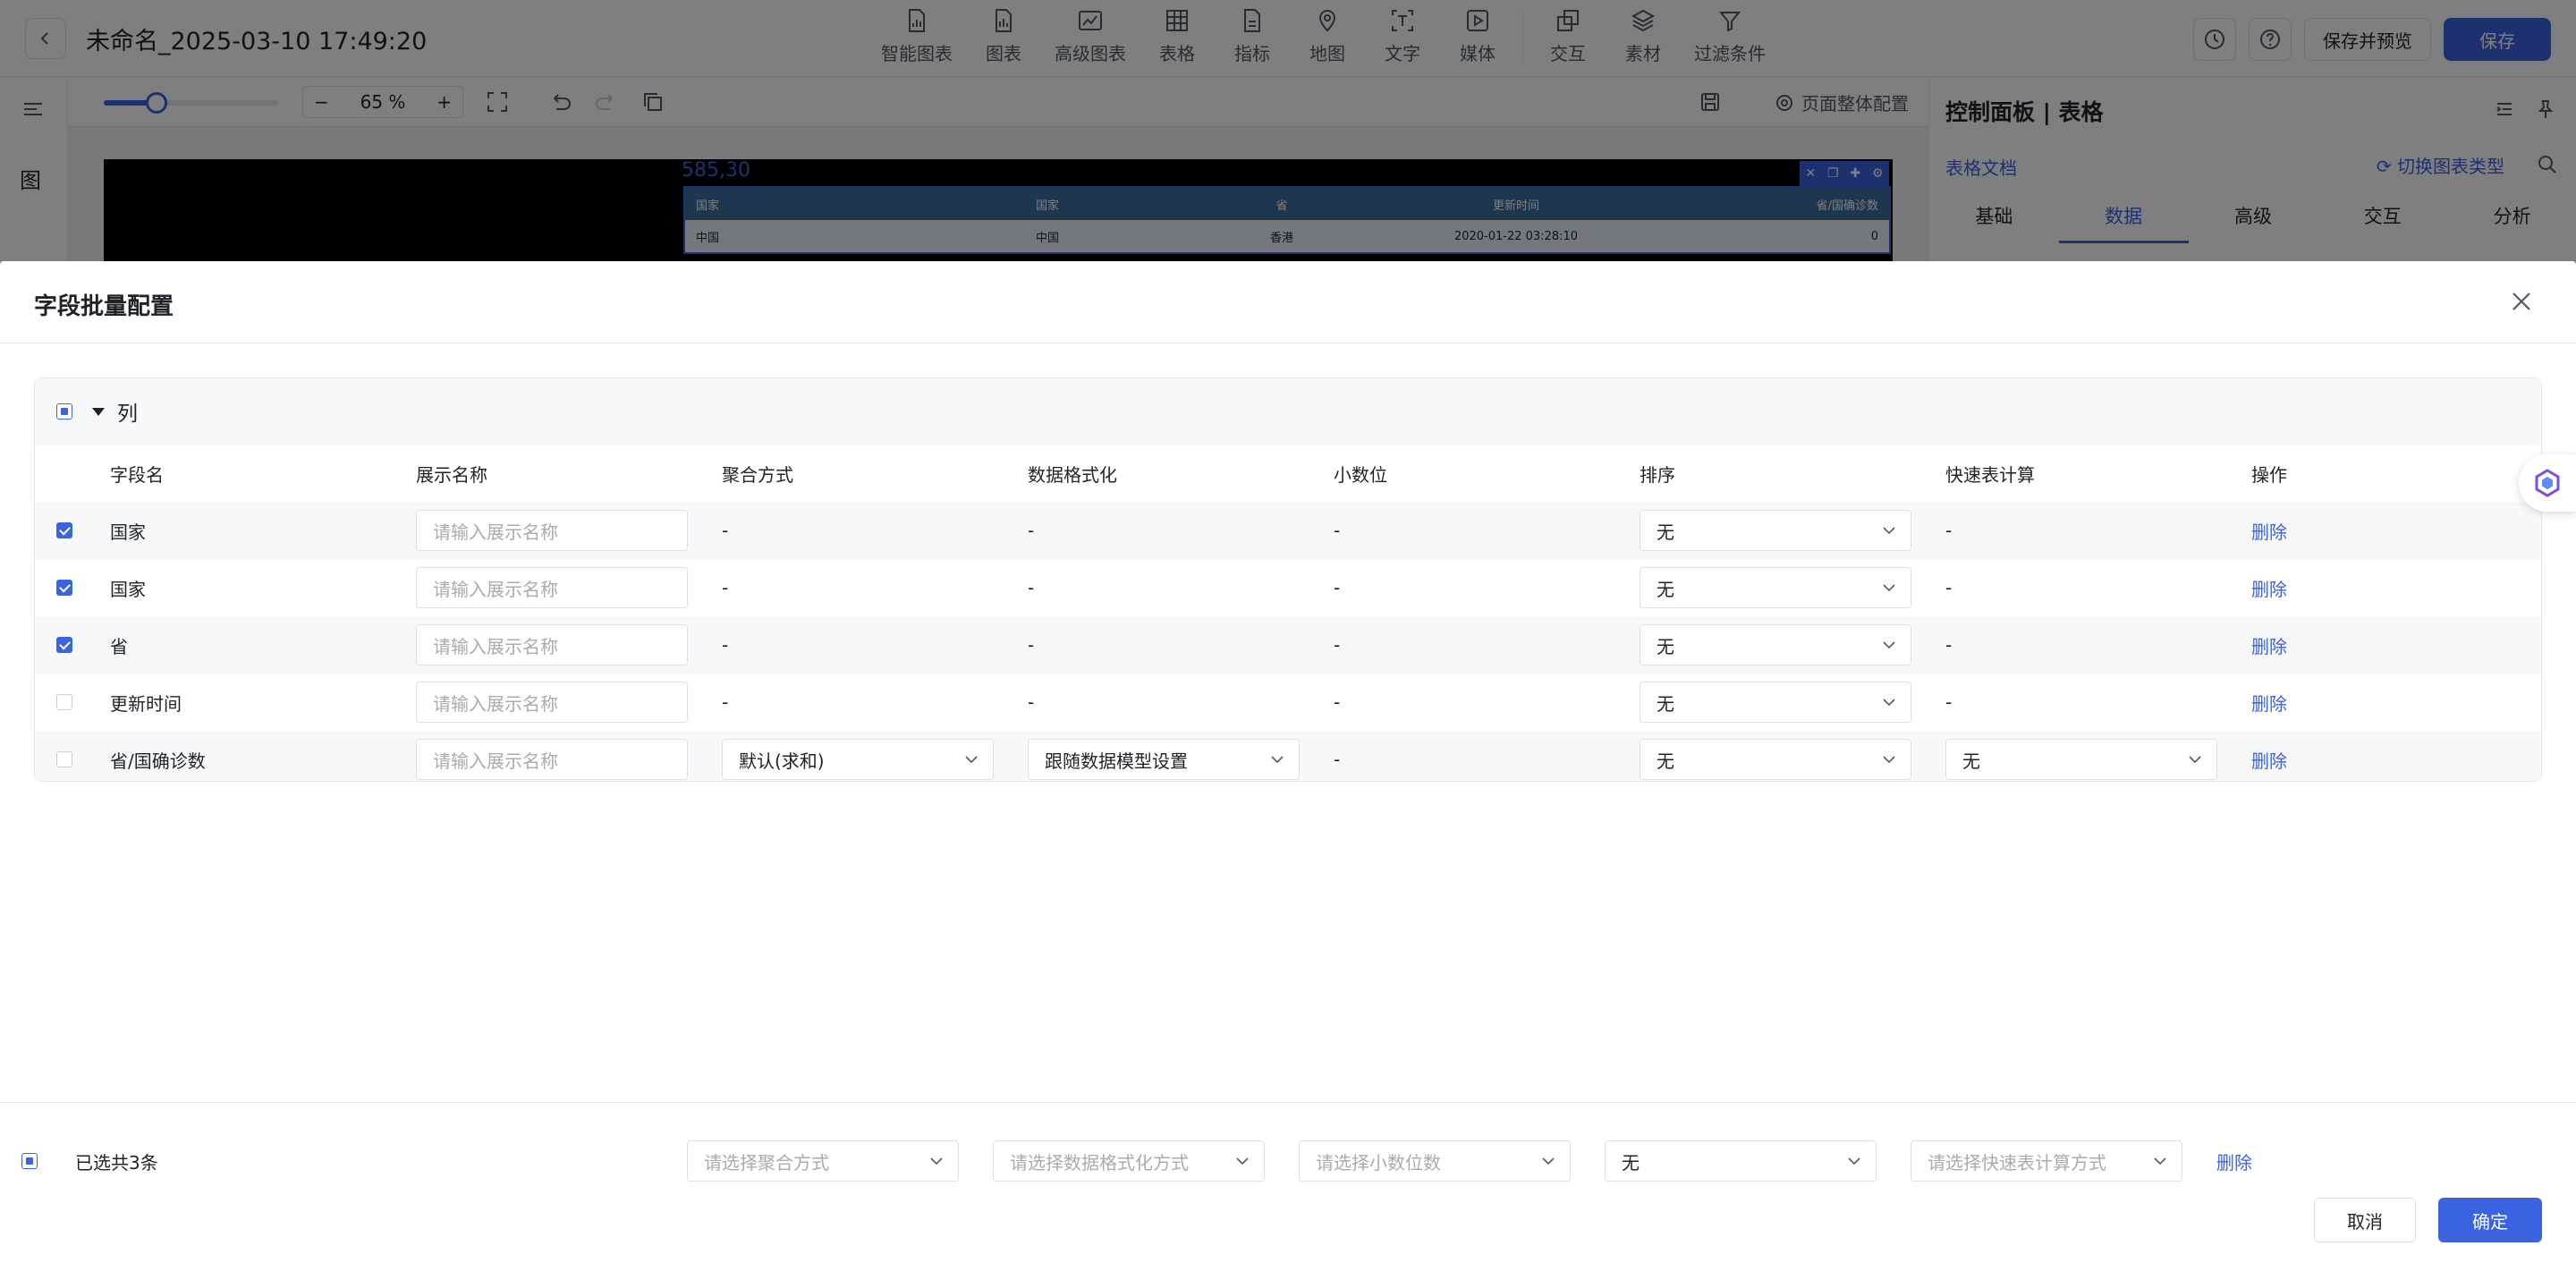  Describe the element at coordinates (64, 411) in the screenshot. I see `select-all-checkbox` at that location.